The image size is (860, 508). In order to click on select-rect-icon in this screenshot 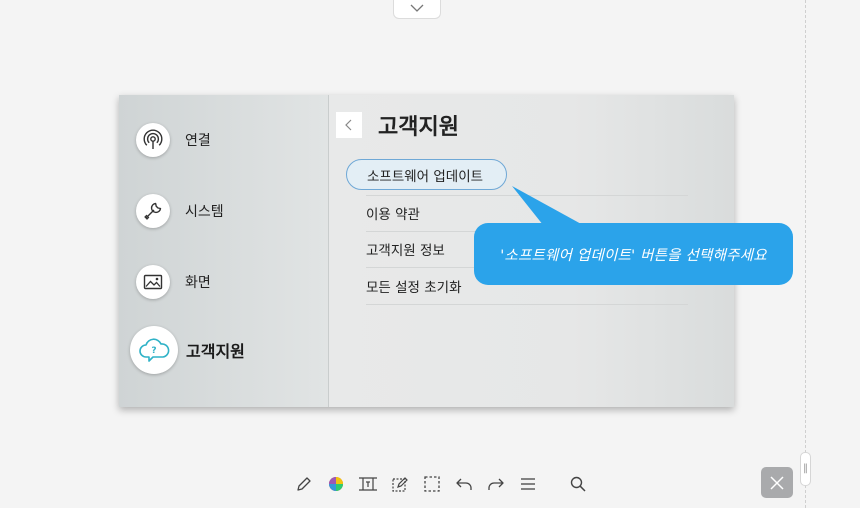, I will do `click(432, 484)`.